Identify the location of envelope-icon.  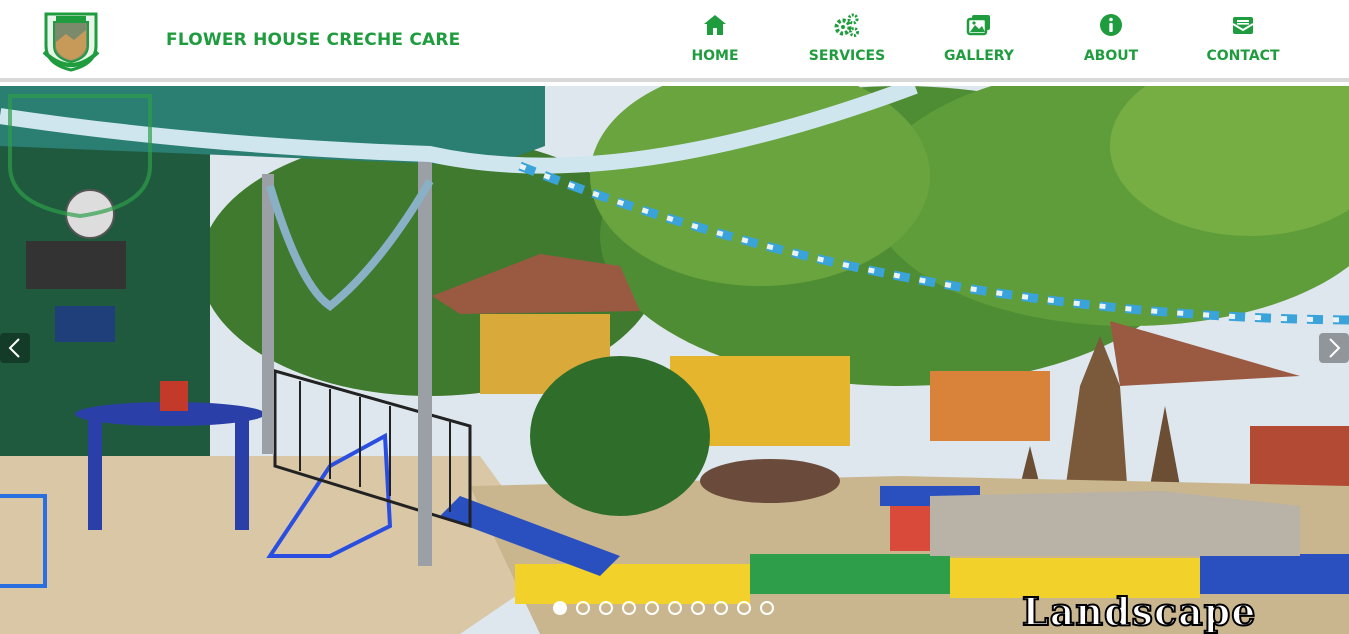
(1243, 25).